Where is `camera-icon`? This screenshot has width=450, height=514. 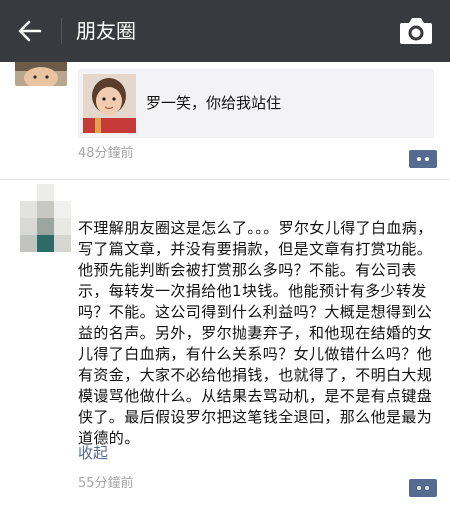
camera-icon is located at coordinates (416, 31).